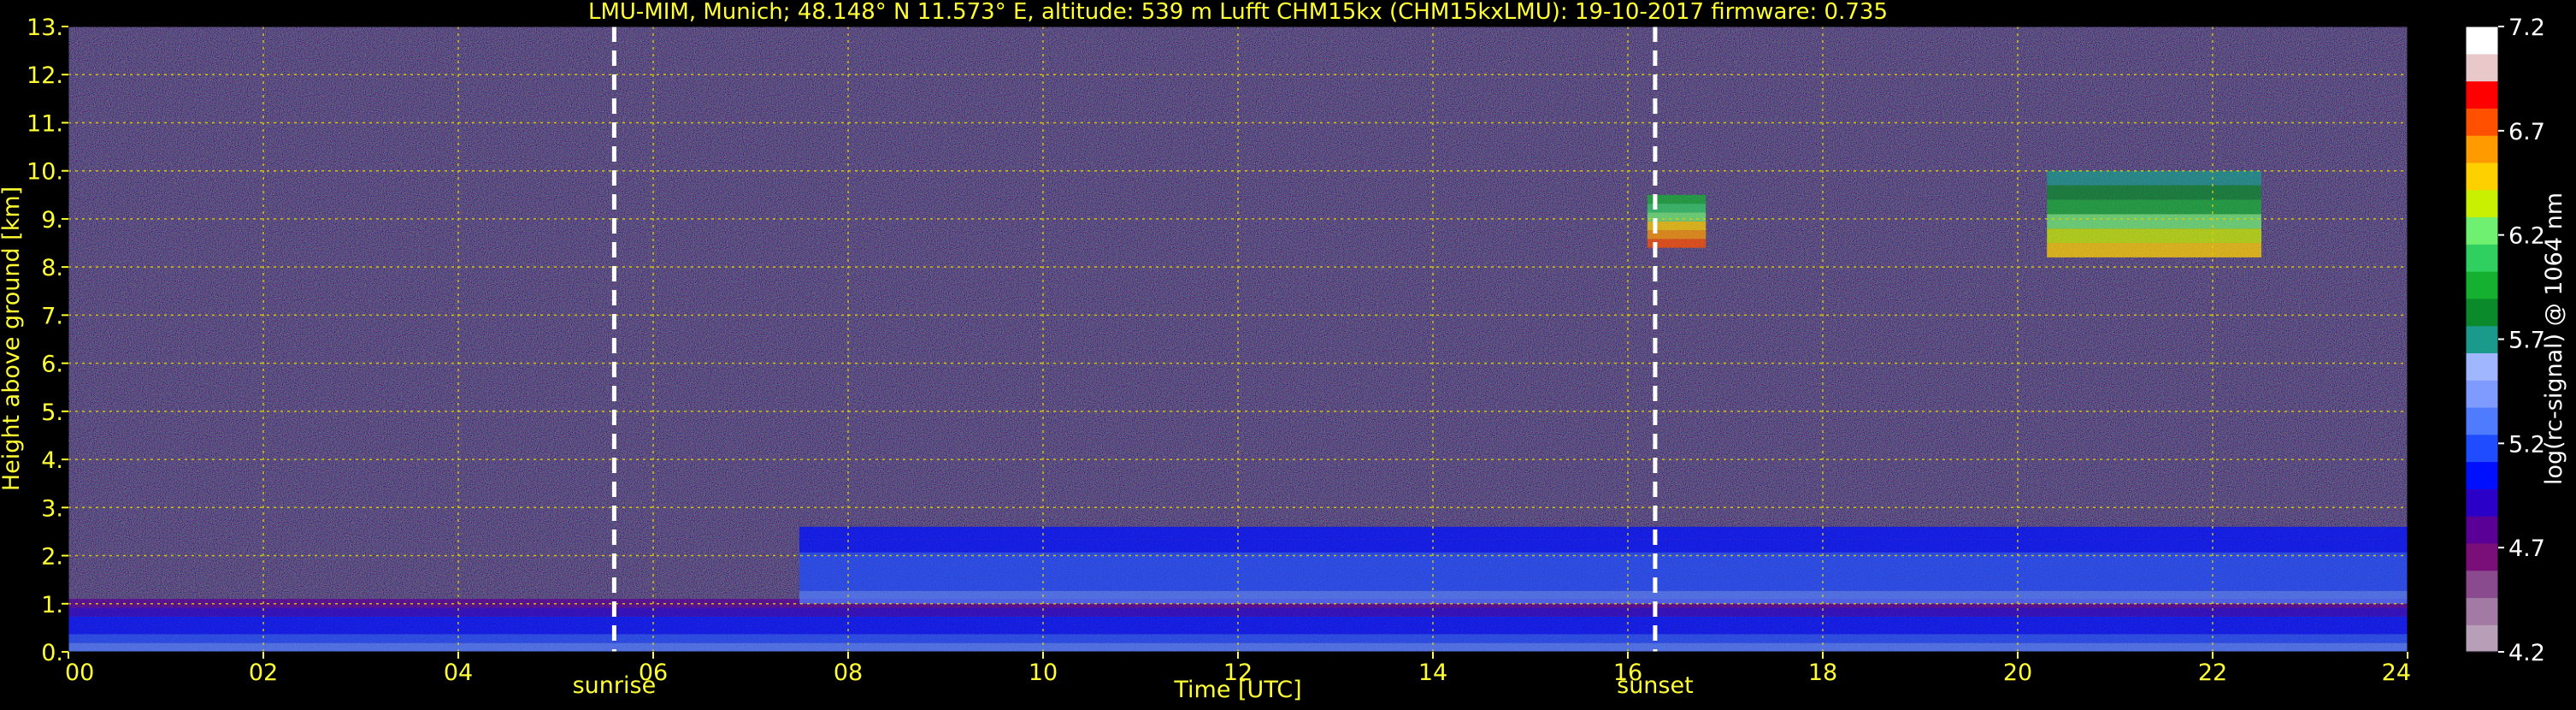  Describe the element at coordinates (2526, 548) in the screenshot. I see `colorbar-tick-label: 4.7` at that location.